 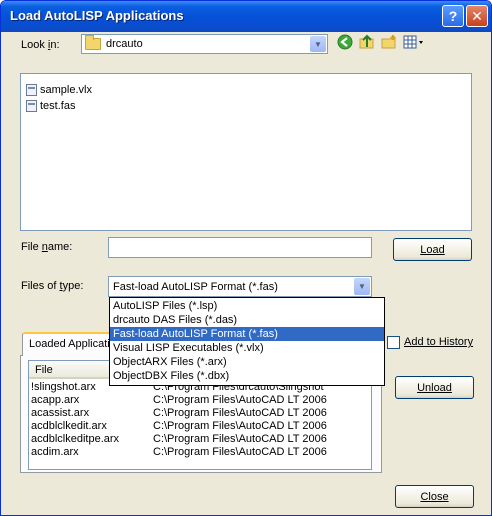 What do you see at coordinates (97, 15) in the screenshot?
I see `window-title: Load AutoLISP Applications` at bounding box center [97, 15].